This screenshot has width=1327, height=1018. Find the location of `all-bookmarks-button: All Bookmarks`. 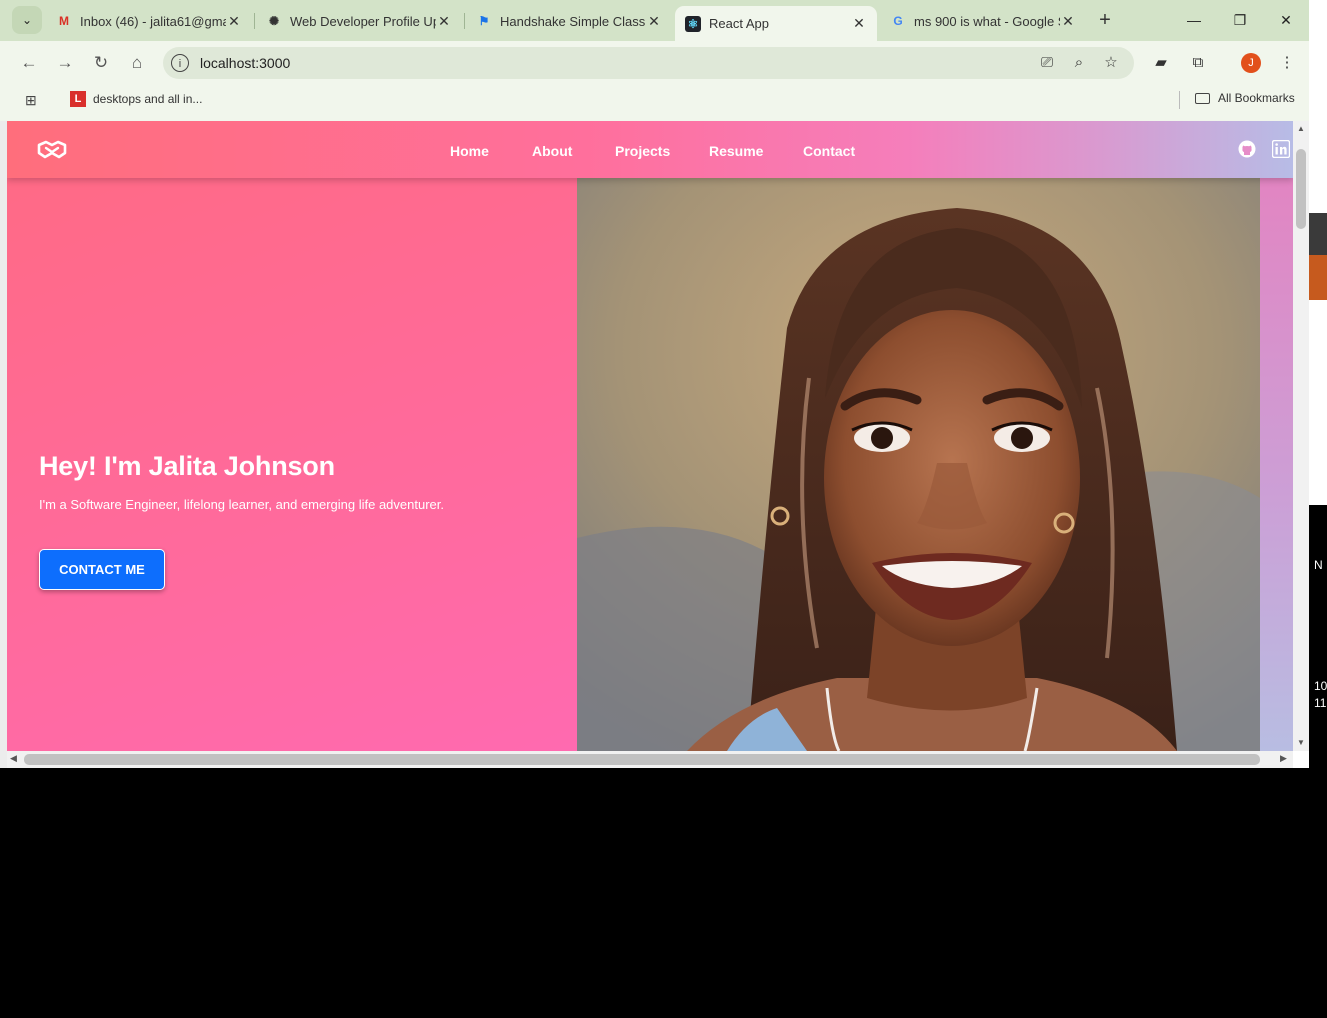

all-bookmarks-button: All Bookmarks is located at coordinates (1245, 98).